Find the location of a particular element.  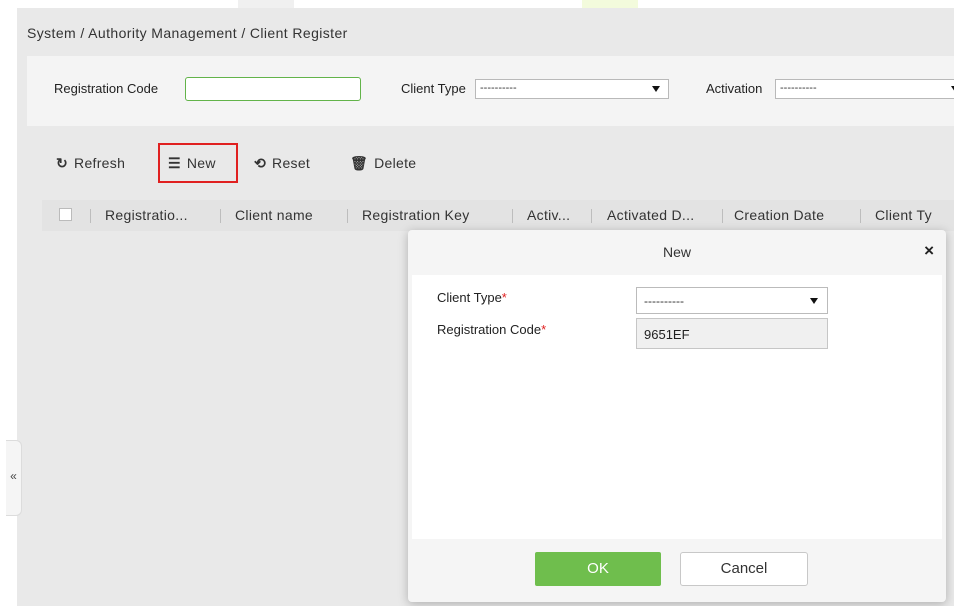

column-header-registration-key: Registration Key is located at coordinates (416, 215).